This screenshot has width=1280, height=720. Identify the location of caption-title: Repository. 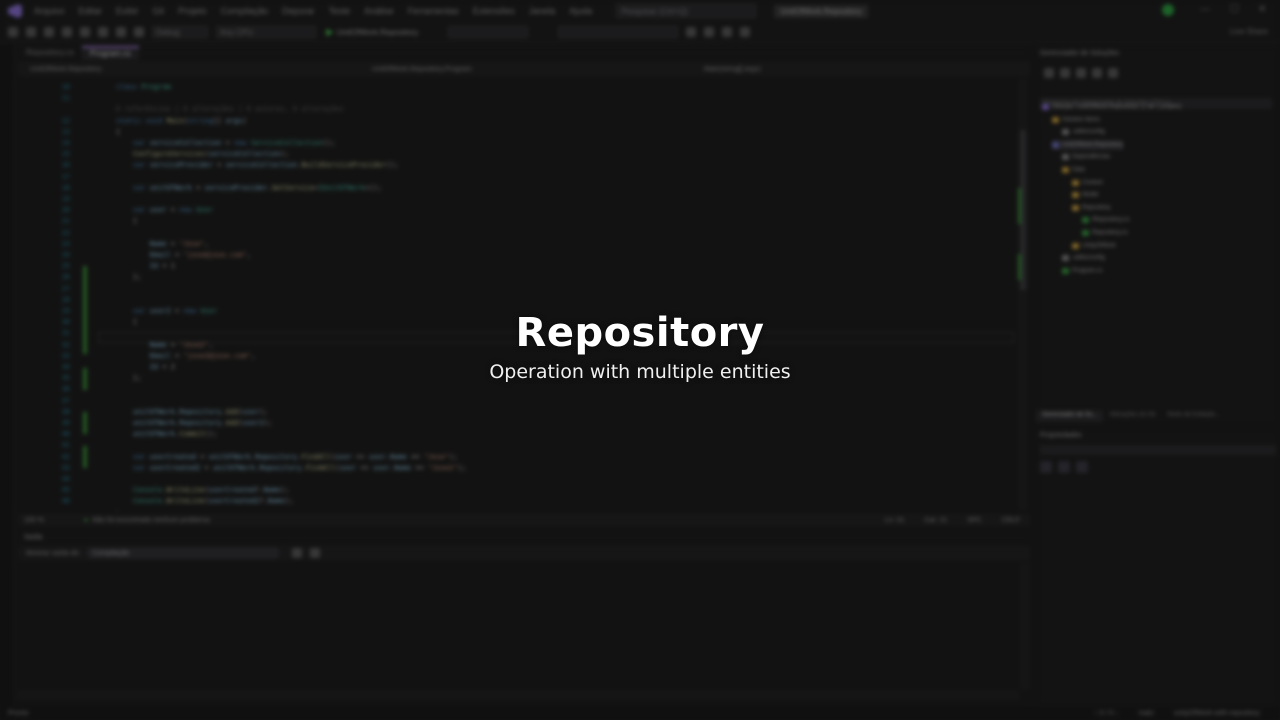
(640, 333).